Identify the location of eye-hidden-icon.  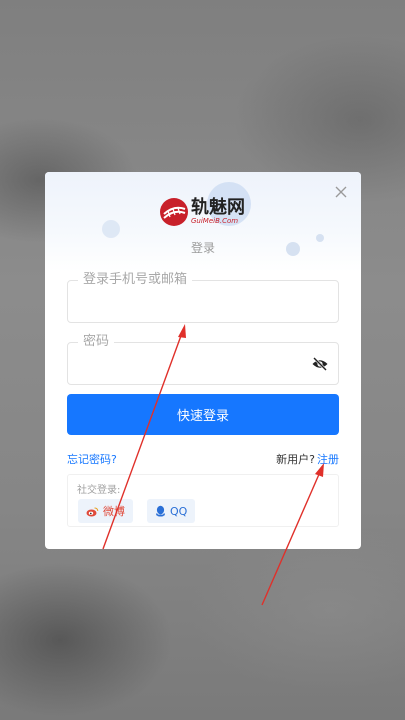
(320, 364).